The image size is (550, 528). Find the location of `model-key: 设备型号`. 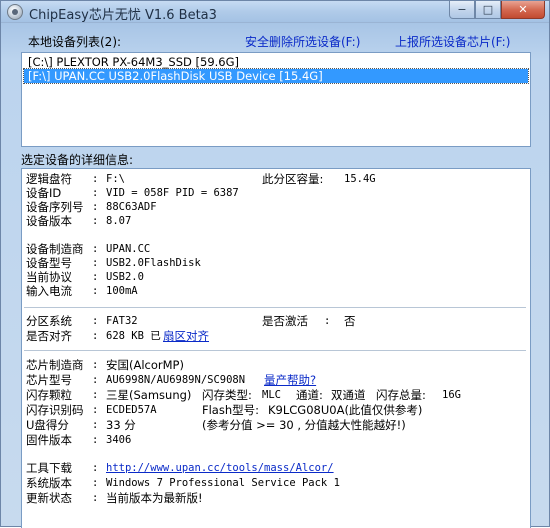

model-key: 设备型号 is located at coordinates (49, 263).